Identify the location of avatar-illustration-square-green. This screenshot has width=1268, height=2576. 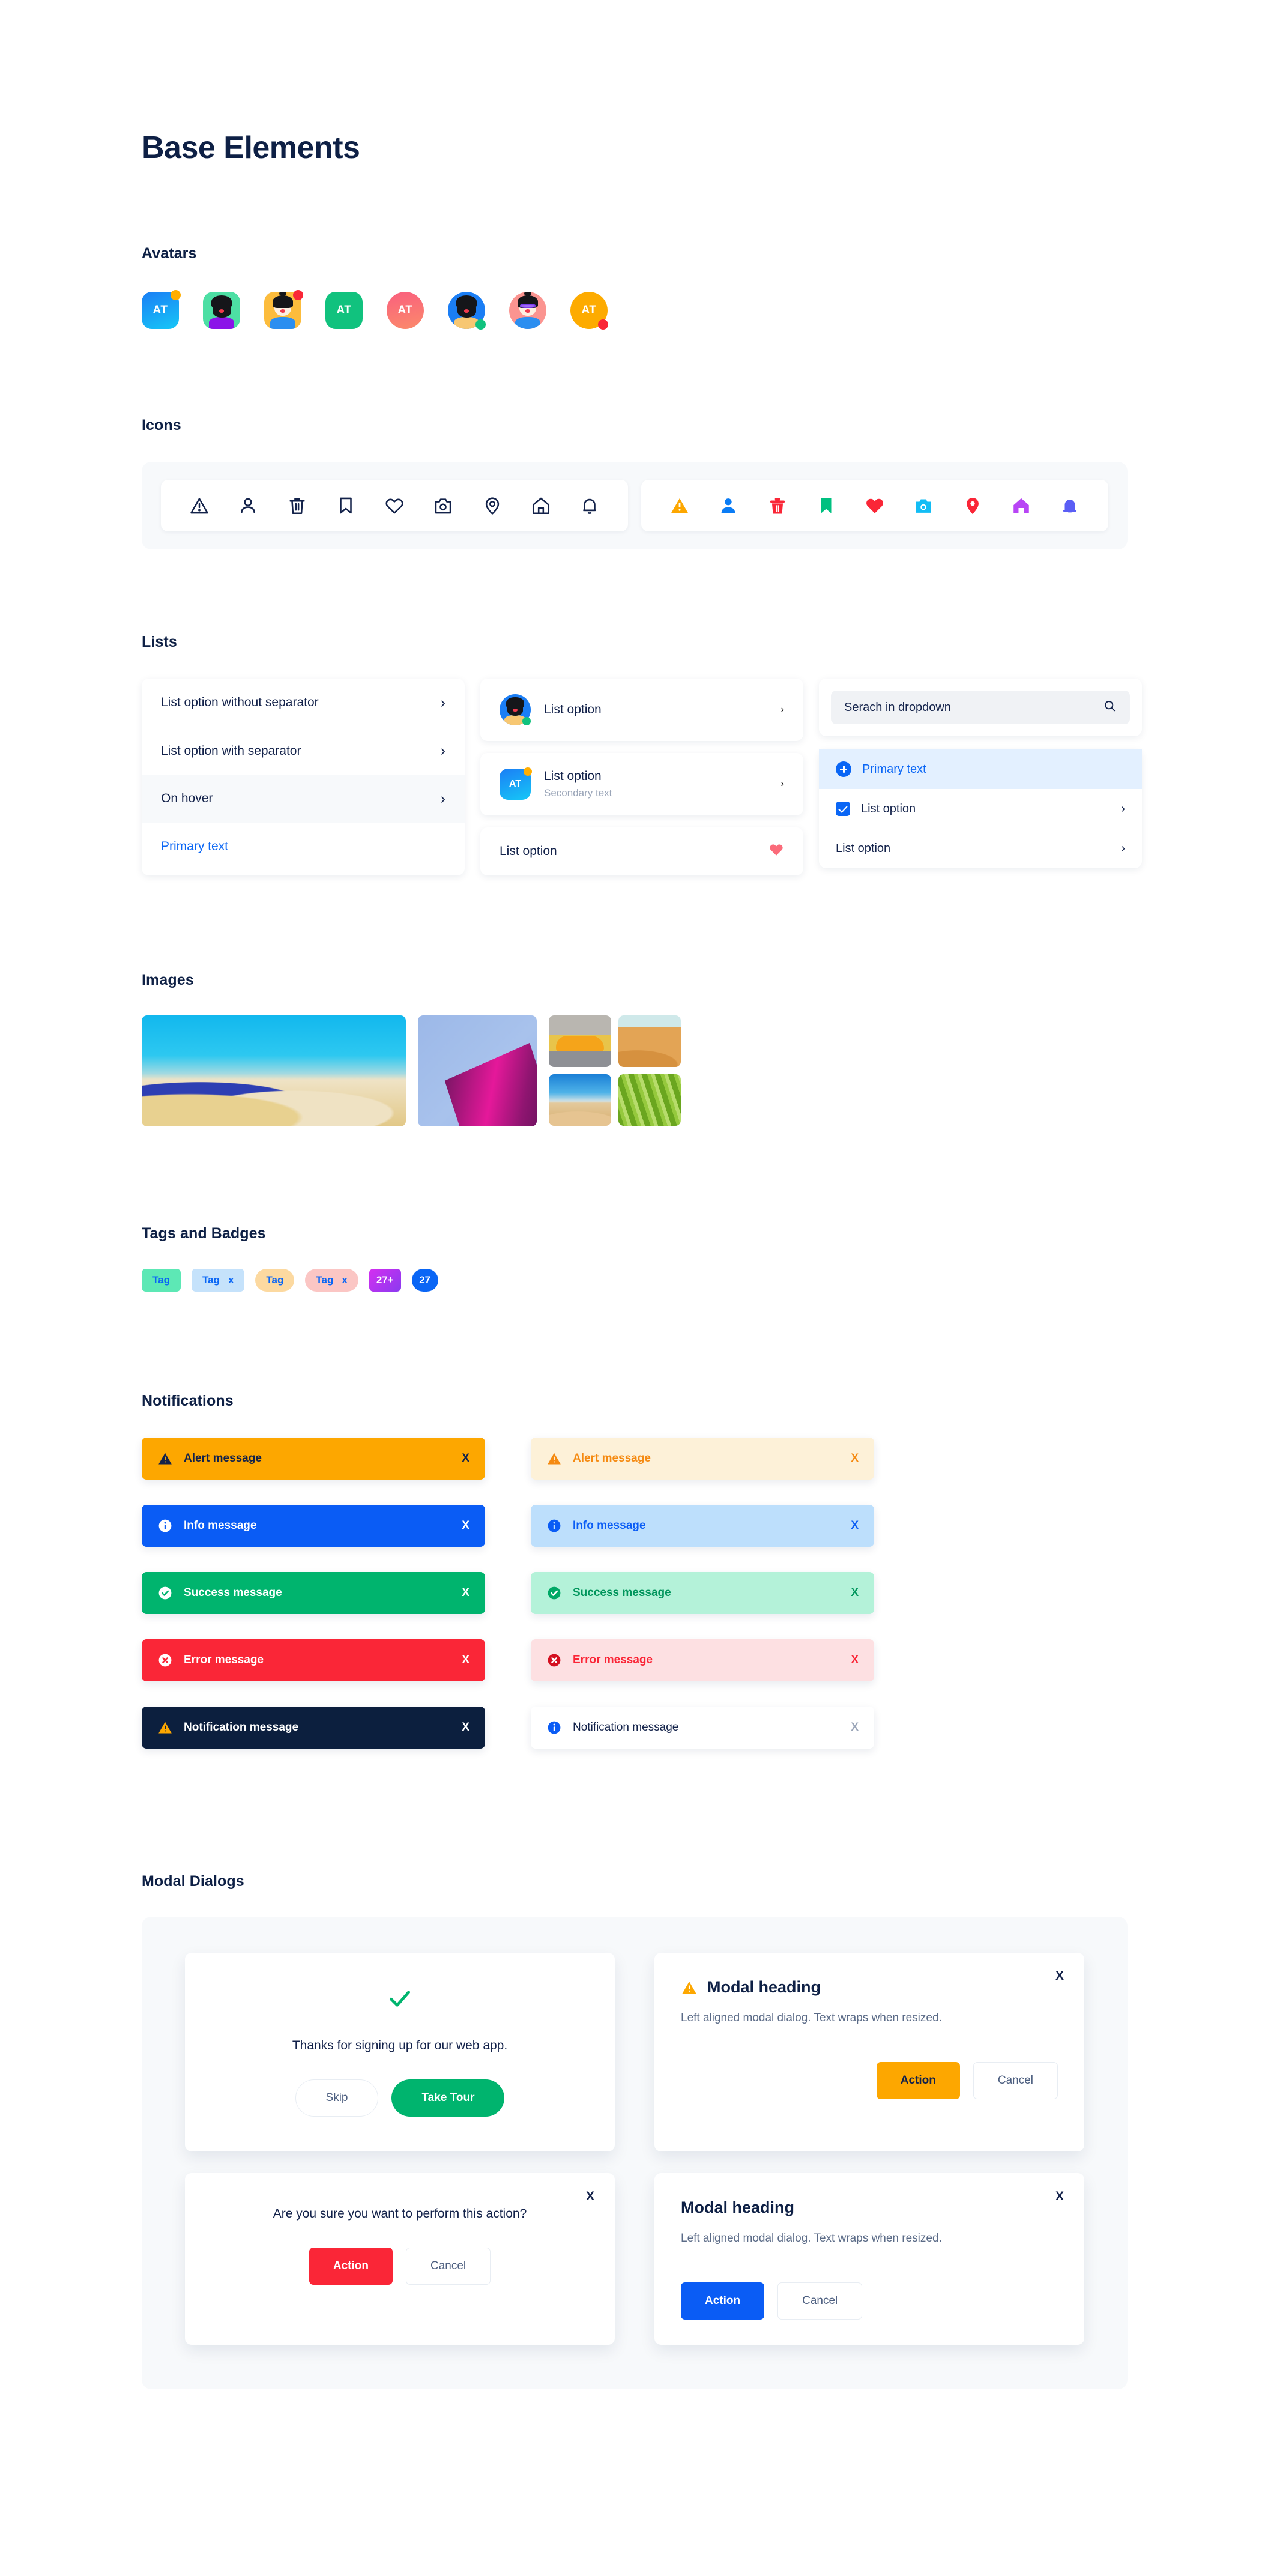
(221, 311).